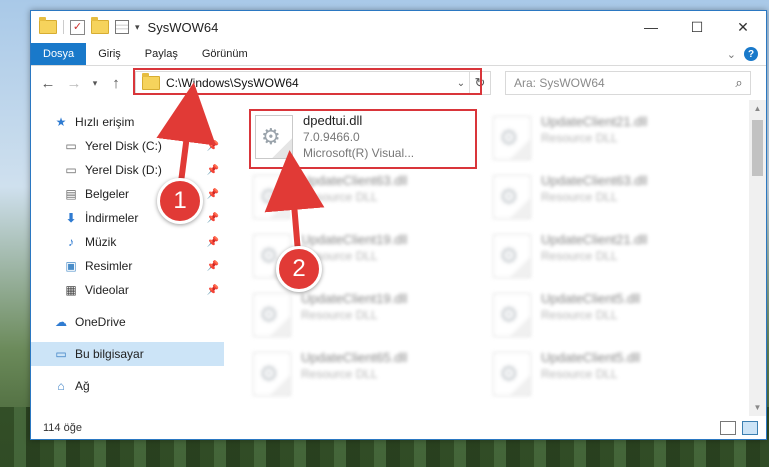 The image size is (769, 467). I want to click on ribbon-right: ⌄ ?, so click(746, 54).